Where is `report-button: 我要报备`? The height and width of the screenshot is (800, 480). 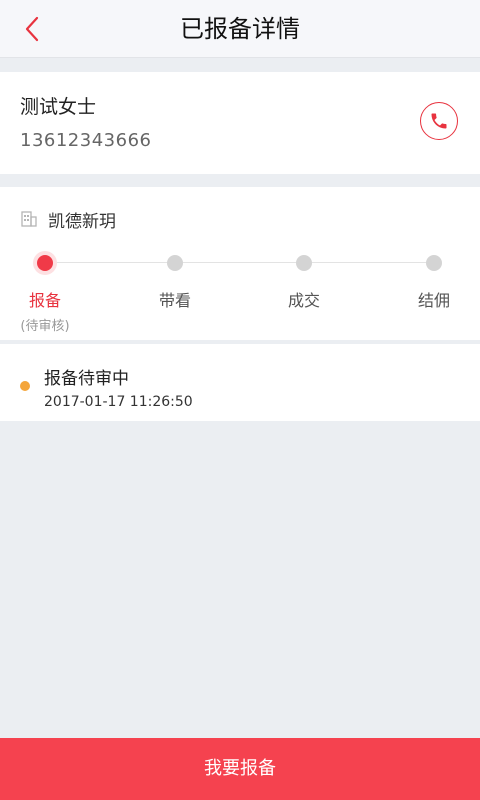 report-button: 我要报备 is located at coordinates (240, 769).